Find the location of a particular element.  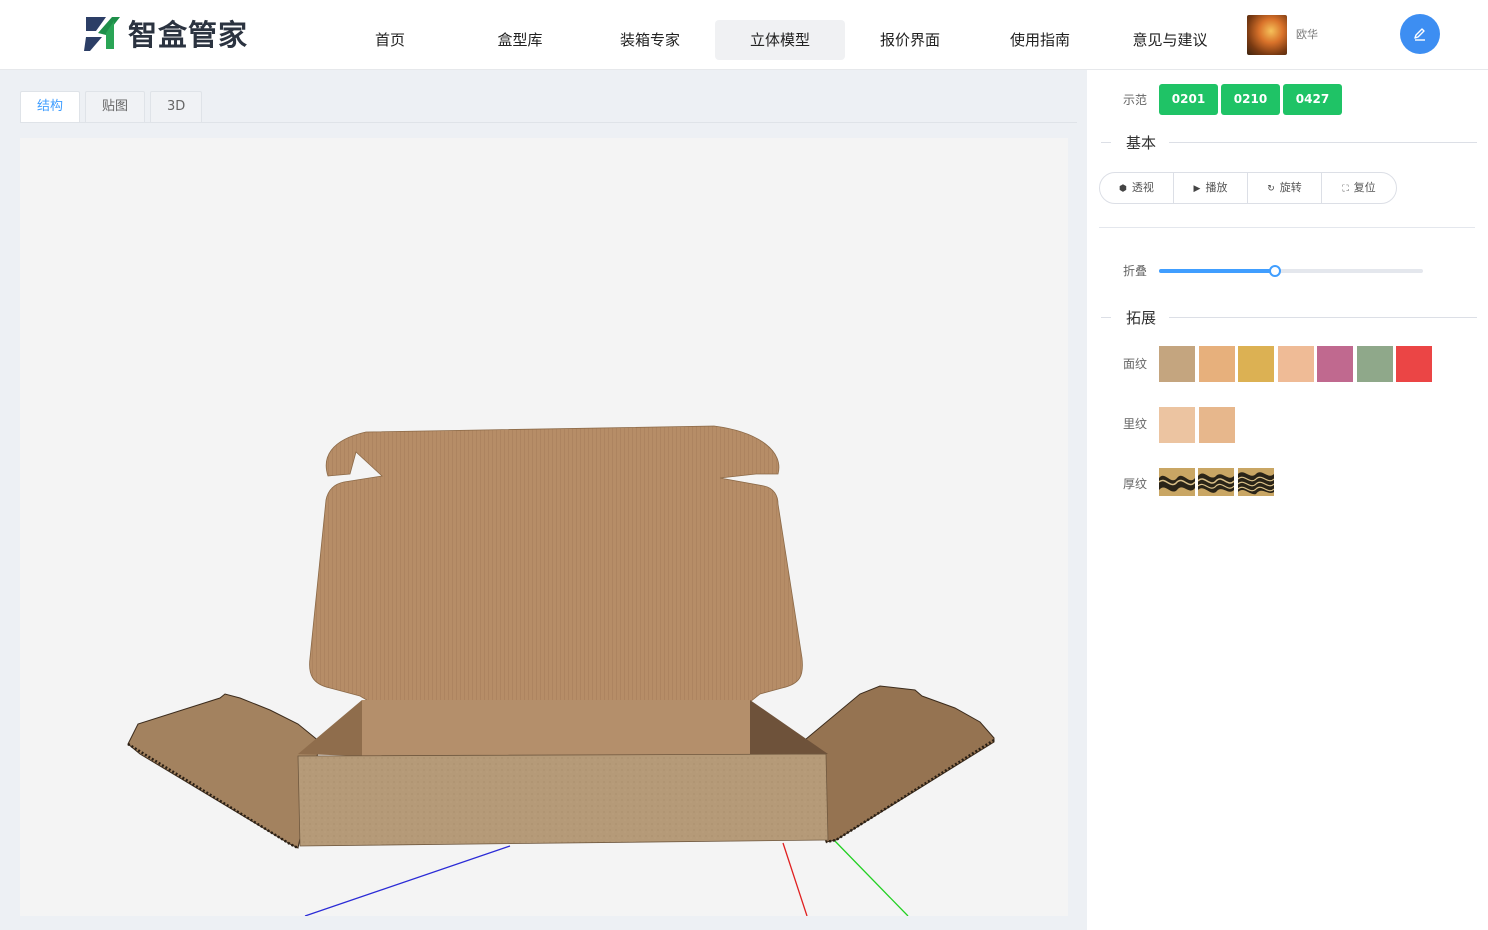

nav-box-library: 盒型库 is located at coordinates (520, 40).